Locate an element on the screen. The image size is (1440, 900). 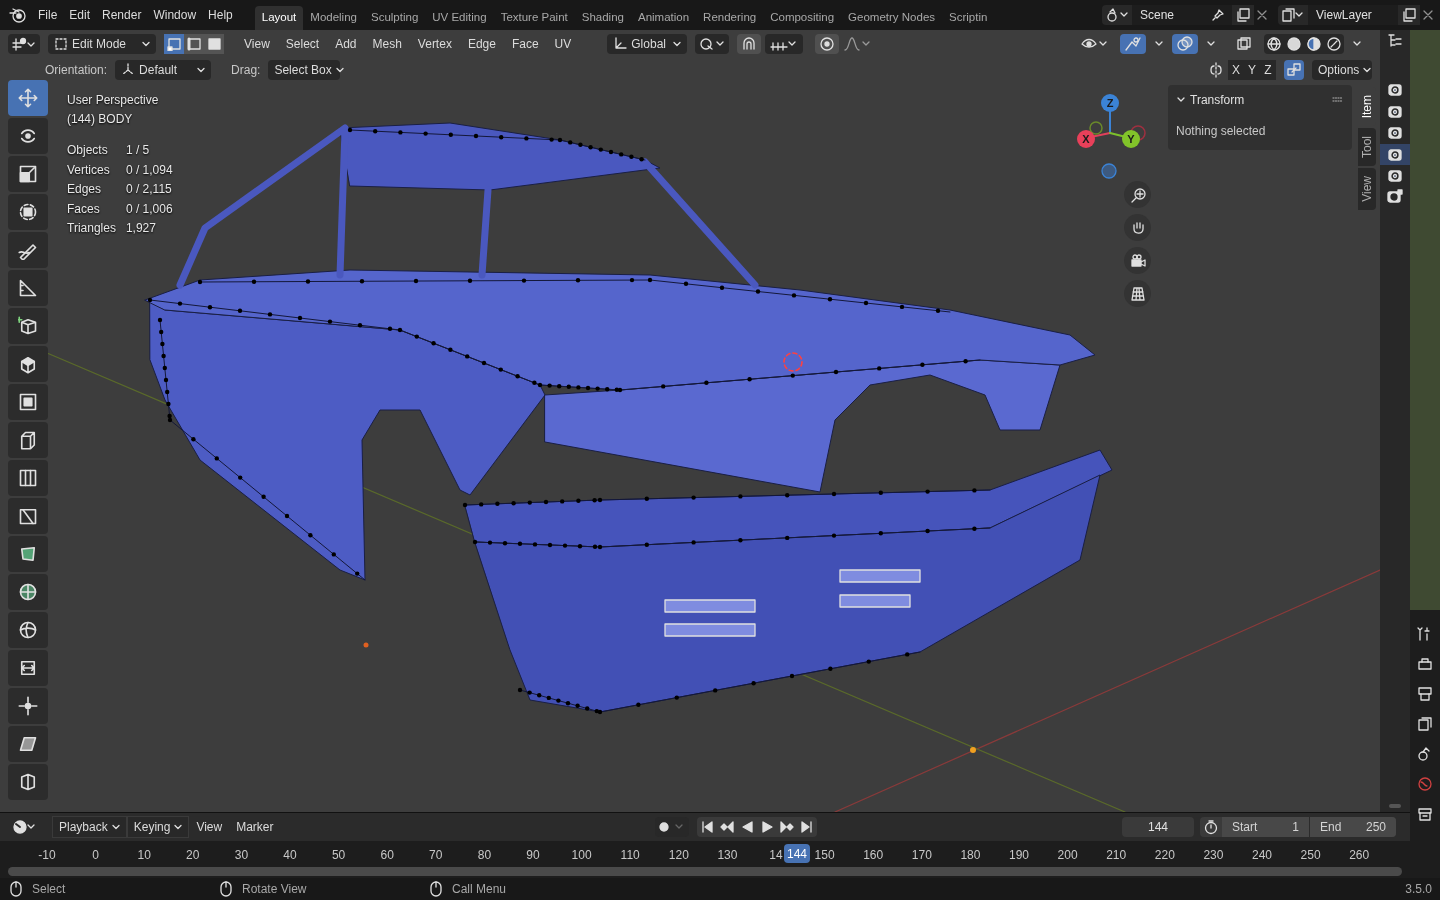
menu-item: Face is located at coordinates (525, 43).